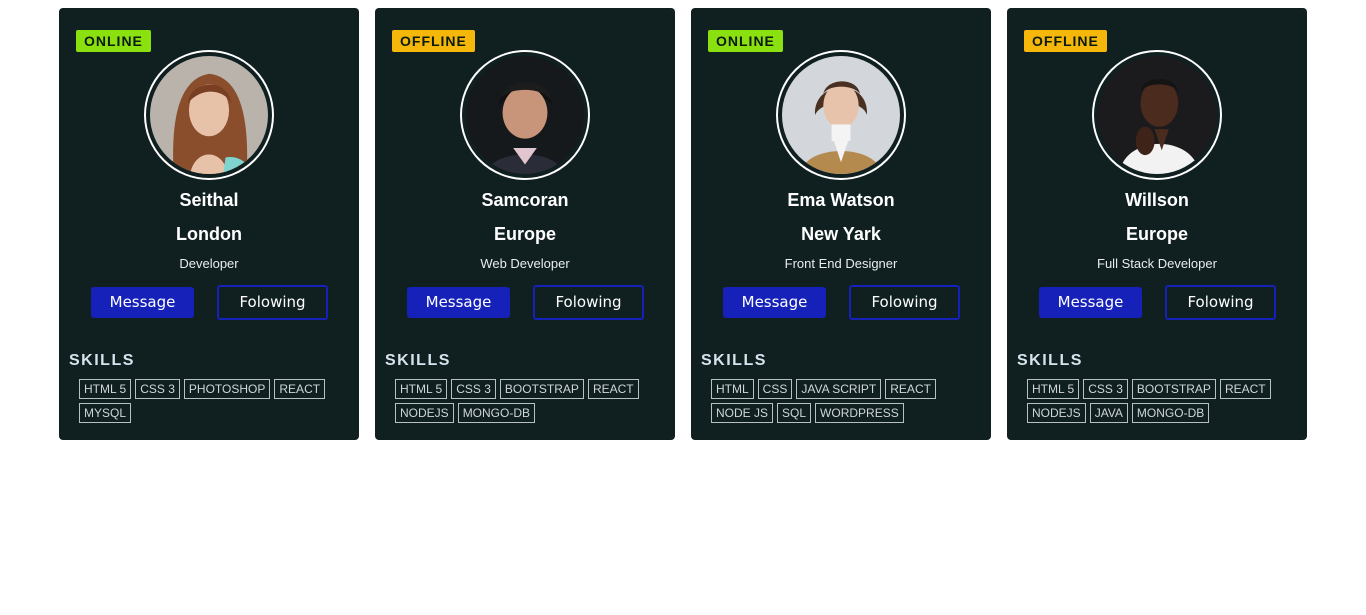 The width and height of the screenshot is (1366, 615). Describe the element at coordinates (841, 200) in the screenshot. I see `profile-name: Ema Watson` at that location.